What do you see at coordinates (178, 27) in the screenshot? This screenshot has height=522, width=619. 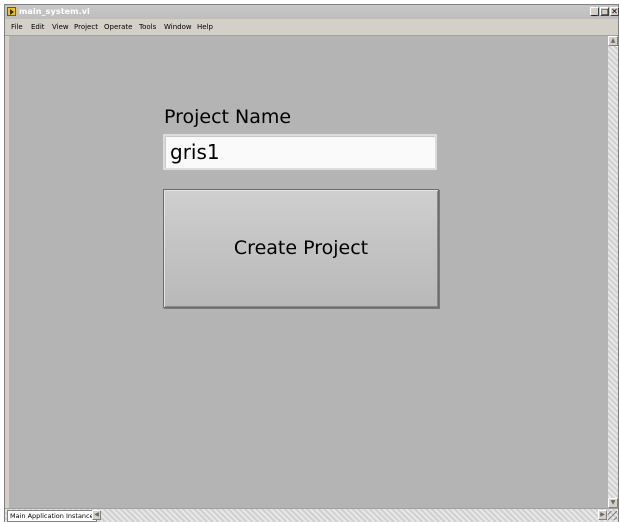 I see `menu-window: Window` at bounding box center [178, 27].